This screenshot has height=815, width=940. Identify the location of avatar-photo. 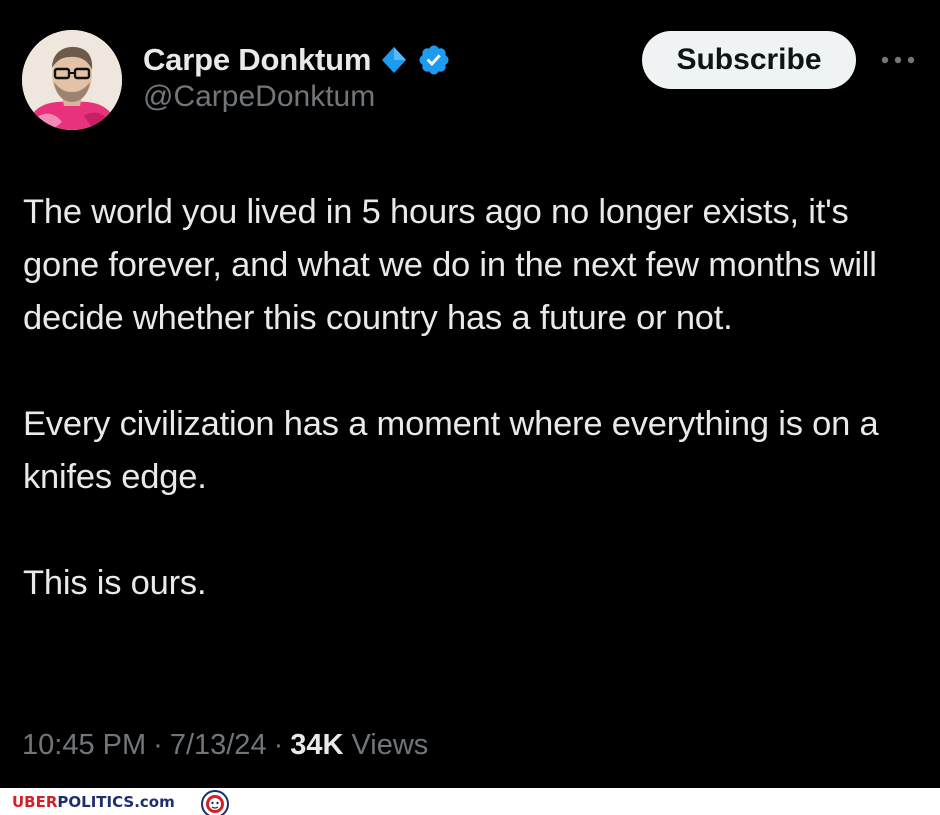
(72, 80).